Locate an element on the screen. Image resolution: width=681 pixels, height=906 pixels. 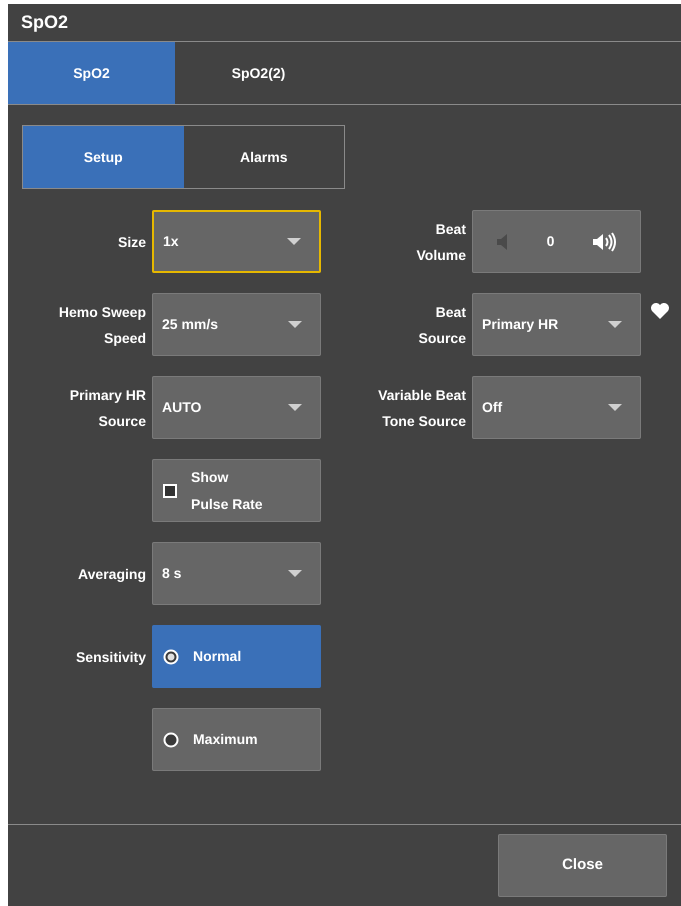
checkbox-icon is located at coordinates (170, 491).